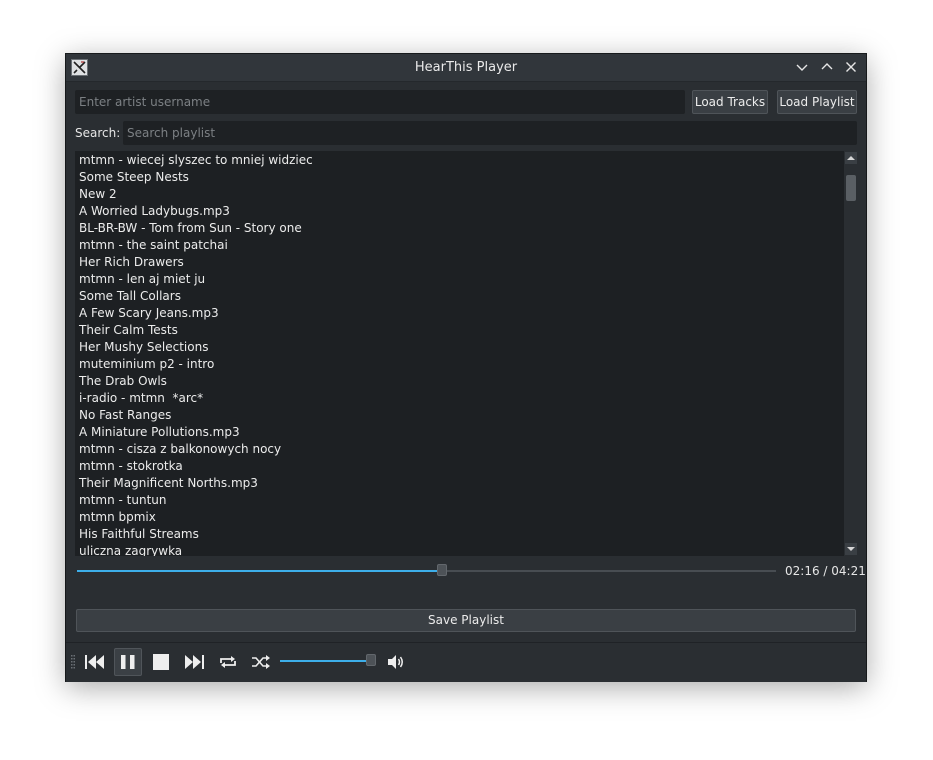 The height and width of the screenshot is (760, 933). What do you see at coordinates (466, 177) in the screenshot?
I see `playlist-item: Some Steep Nests` at bounding box center [466, 177].